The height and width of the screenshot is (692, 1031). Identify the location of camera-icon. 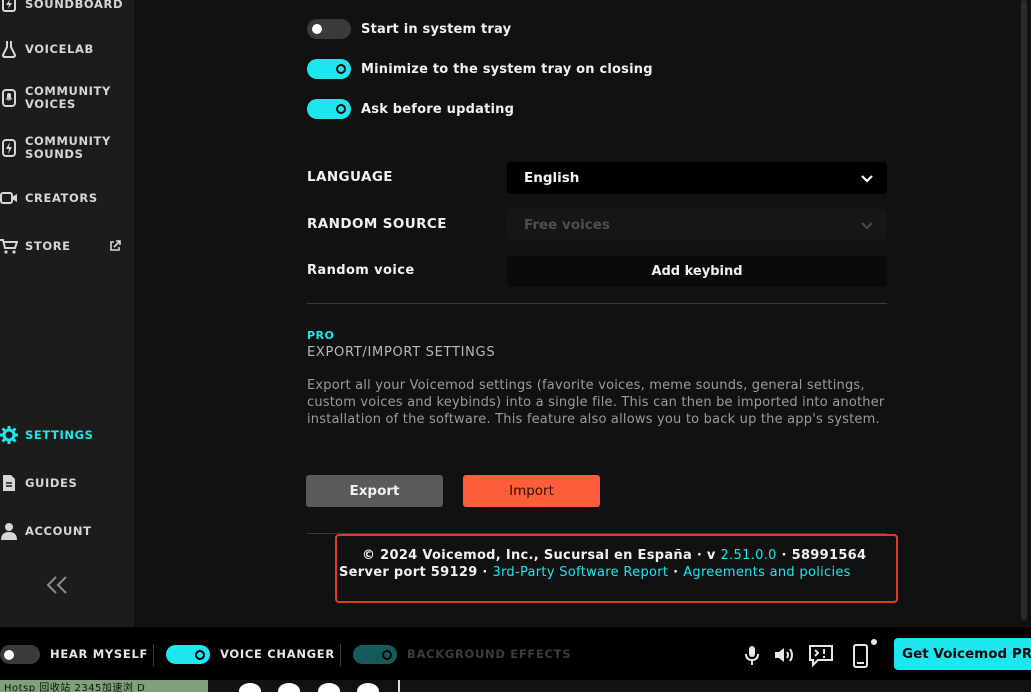
(9, 198).